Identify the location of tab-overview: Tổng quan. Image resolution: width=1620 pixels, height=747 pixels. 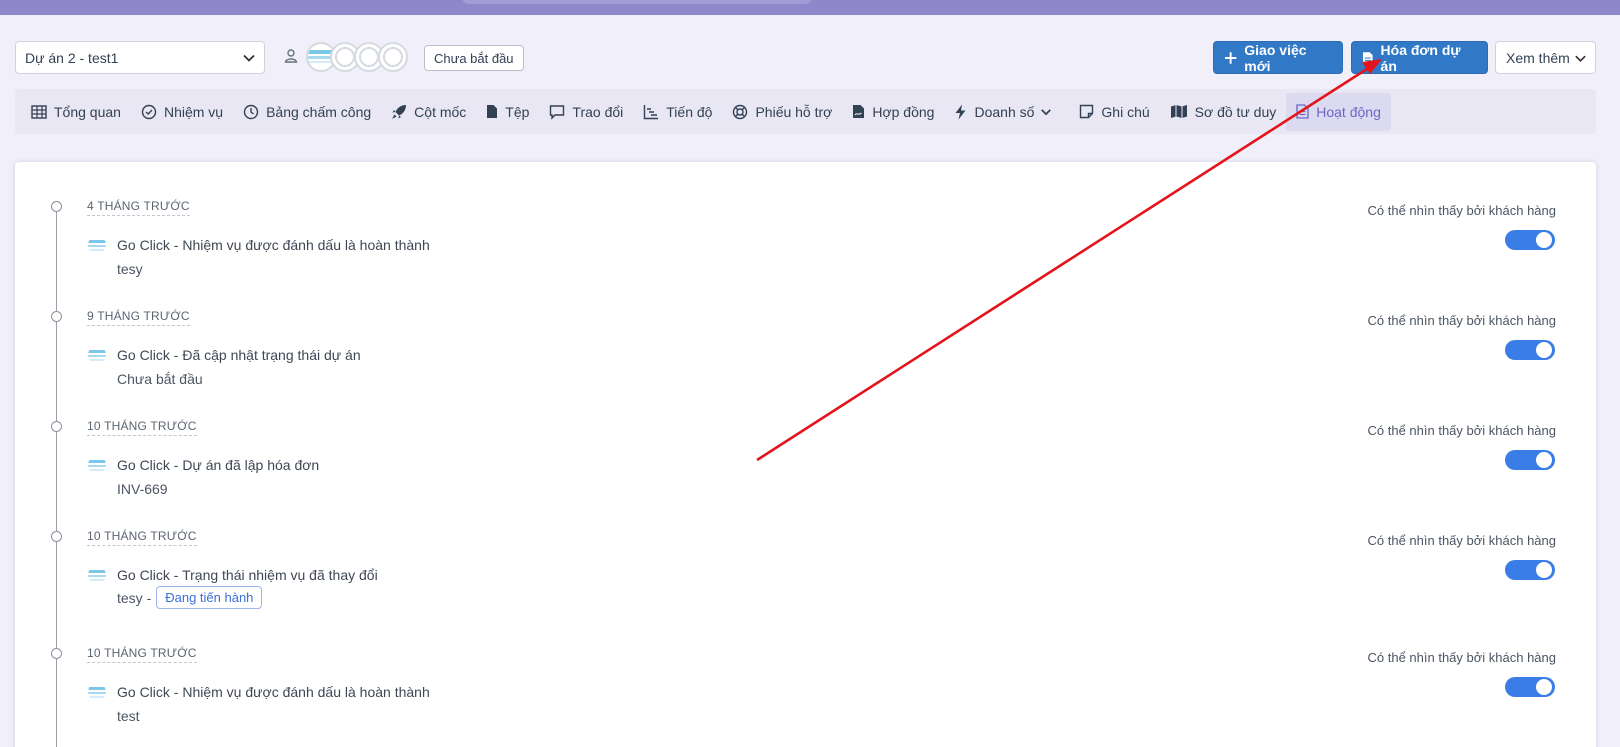
(76, 112).